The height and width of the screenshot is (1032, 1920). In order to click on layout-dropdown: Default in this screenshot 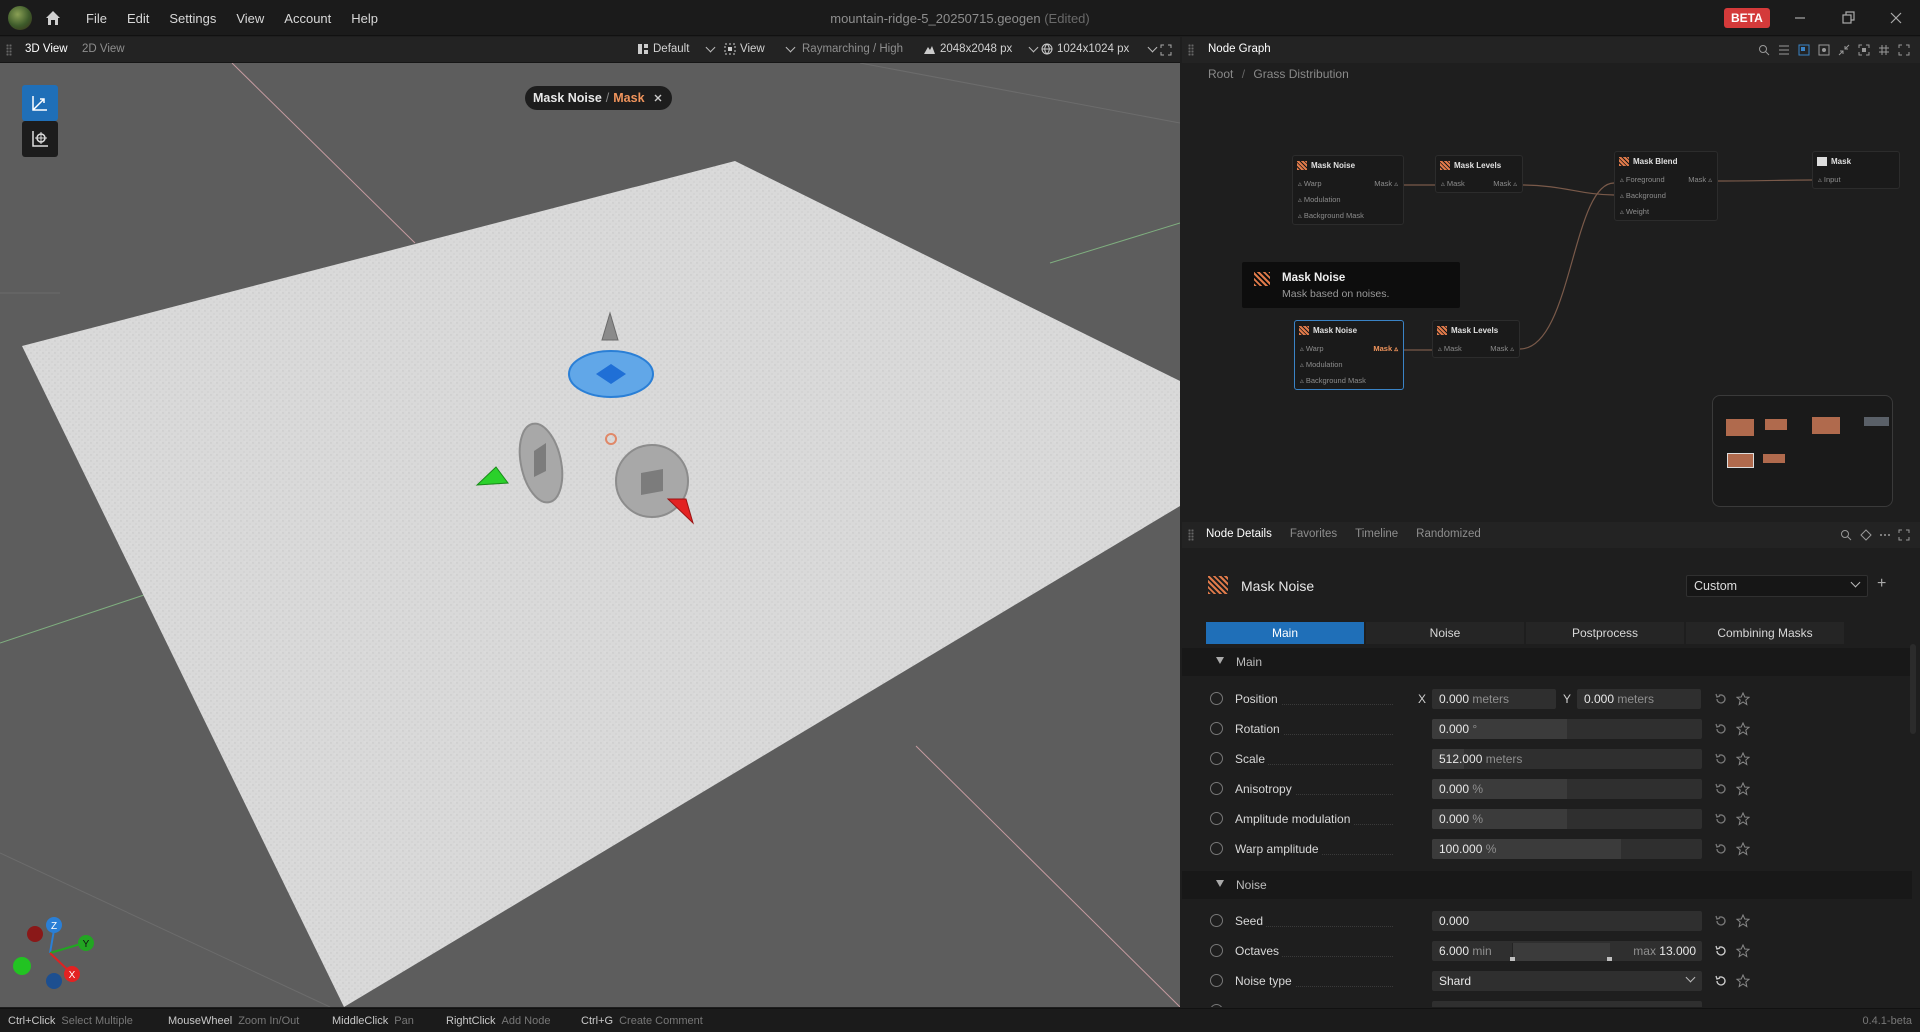, I will do `click(676, 48)`.